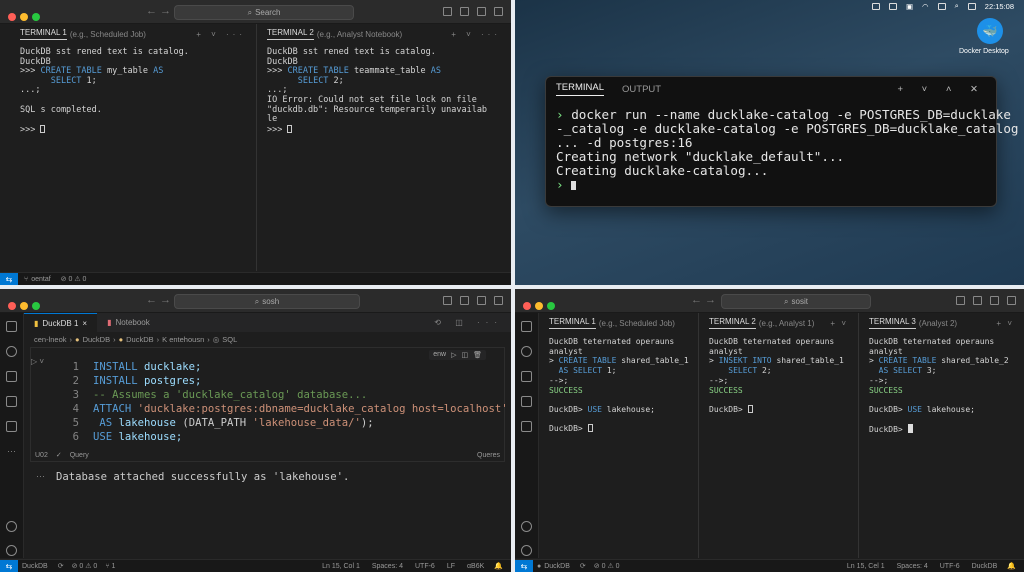 This screenshot has height=572, width=1024. I want to click on title-bar: ← → ⌕ Search, so click(255, 12).